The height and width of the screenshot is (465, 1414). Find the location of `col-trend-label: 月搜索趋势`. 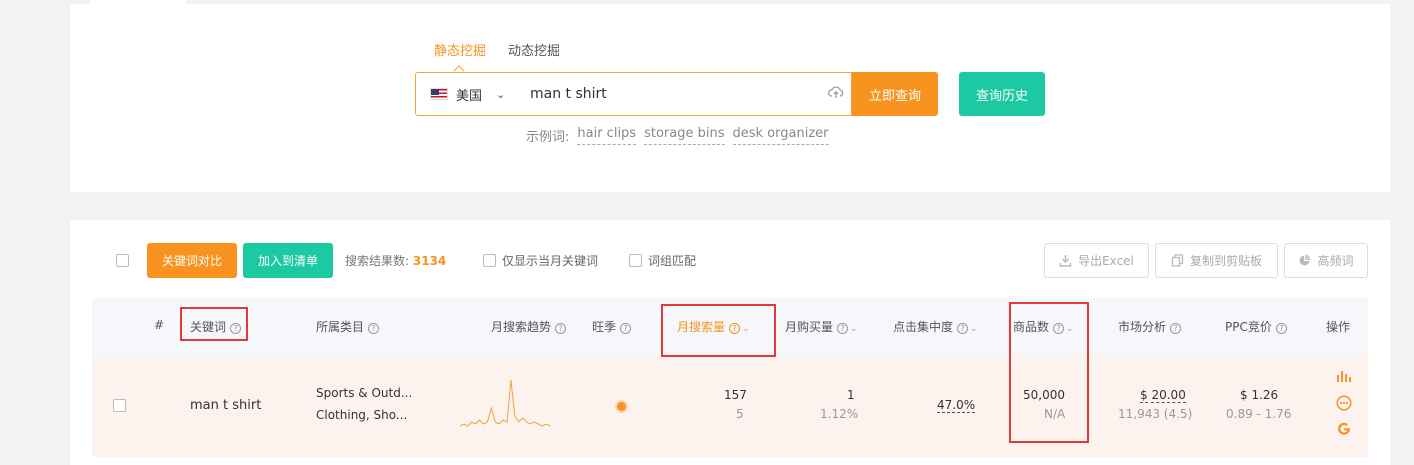

col-trend-label: 月搜索趋势 is located at coordinates (521, 327).